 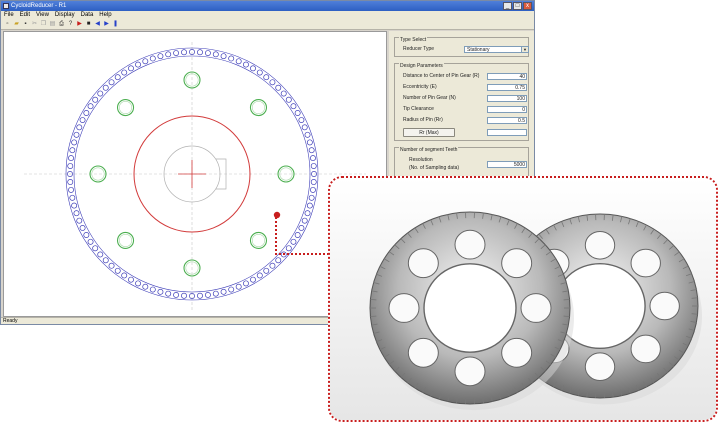 What do you see at coordinates (507, 164) in the screenshot?
I see `resolution-field: 5000` at bounding box center [507, 164].